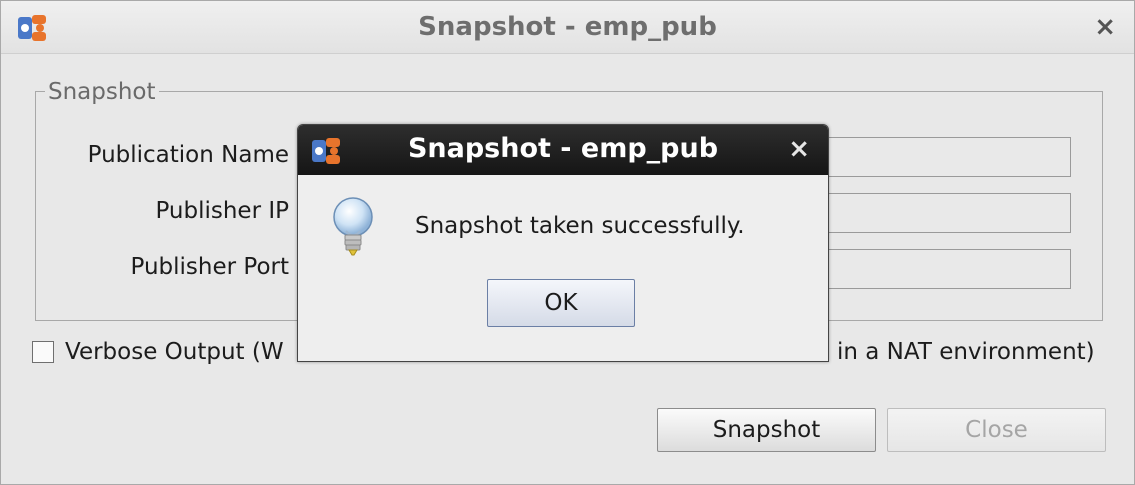 Image resolution: width=1135 pixels, height=485 pixels. Describe the element at coordinates (43, 352) in the screenshot. I see `verbose-output-checkbox` at that location.